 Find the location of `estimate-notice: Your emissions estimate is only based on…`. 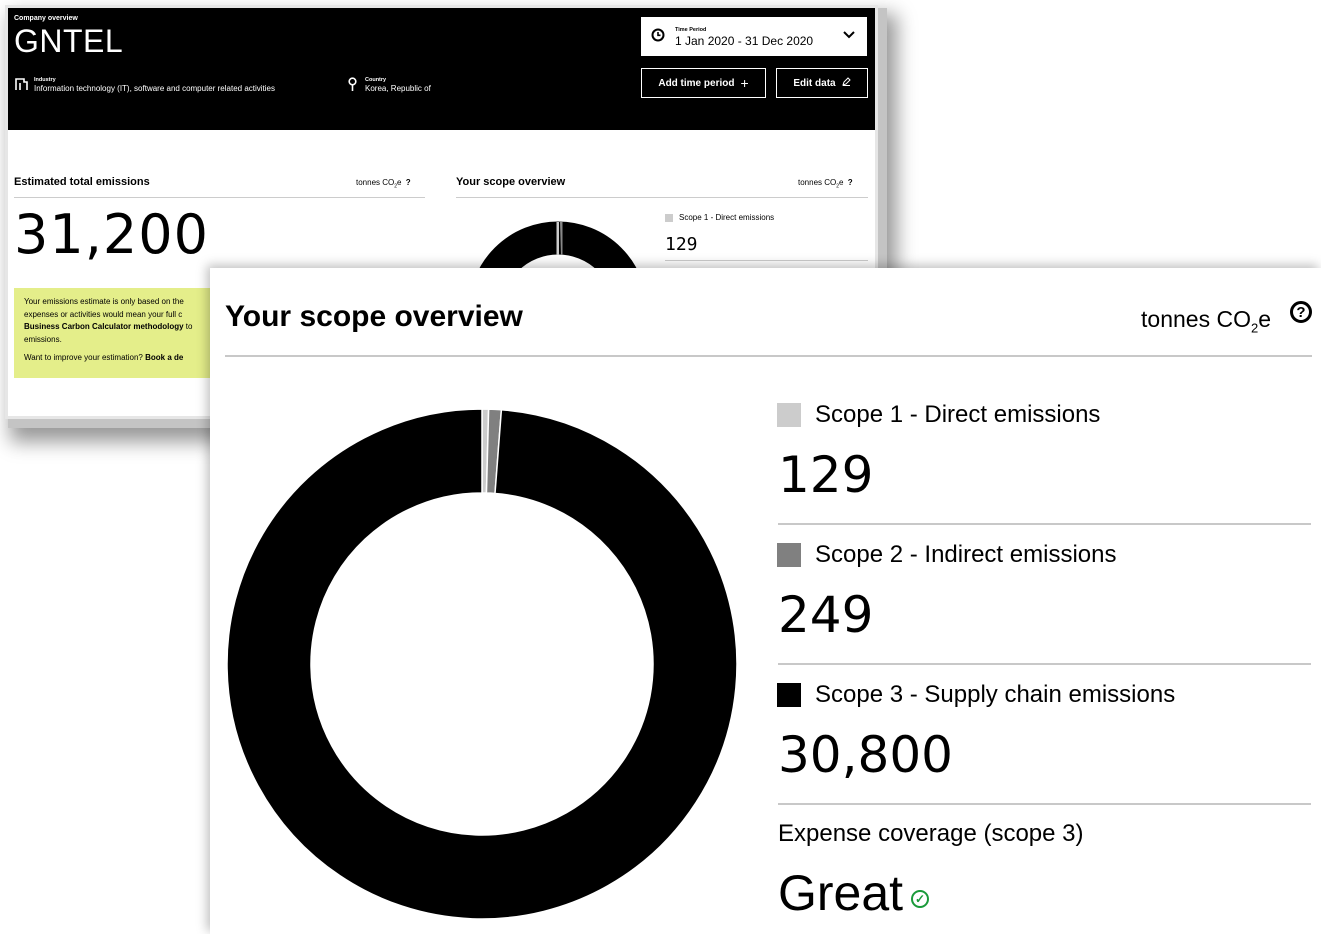

estimate-notice: Your emissions estimate is only based on… is located at coordinates (119, 333).